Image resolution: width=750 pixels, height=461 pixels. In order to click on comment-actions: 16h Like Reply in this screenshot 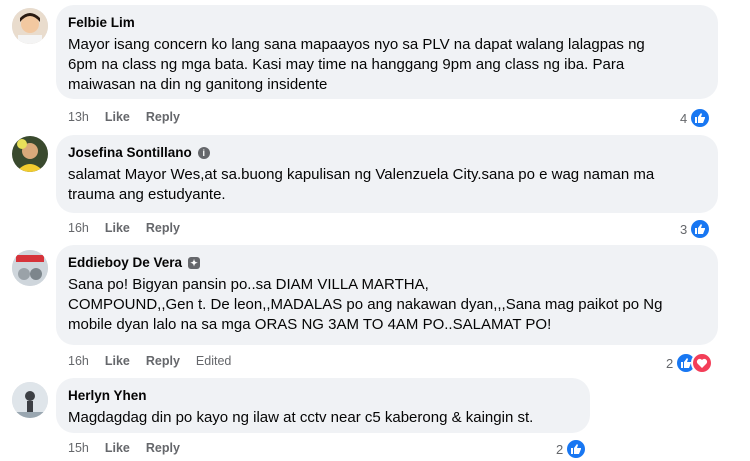, I will do `click(124, 228)`.